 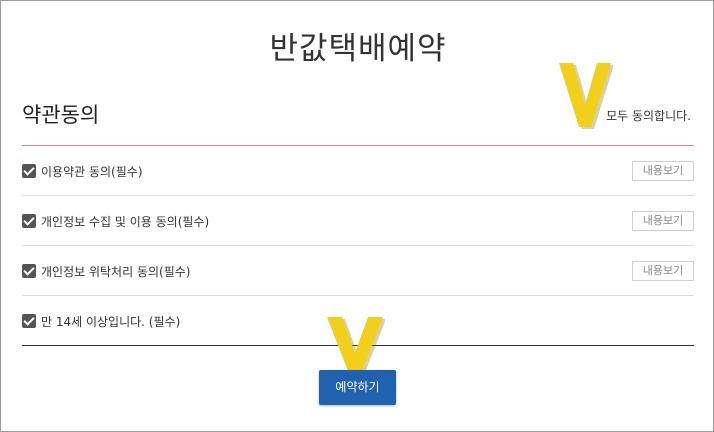 I want to click on section-title: 약관동의, so click(x=61, y=115).